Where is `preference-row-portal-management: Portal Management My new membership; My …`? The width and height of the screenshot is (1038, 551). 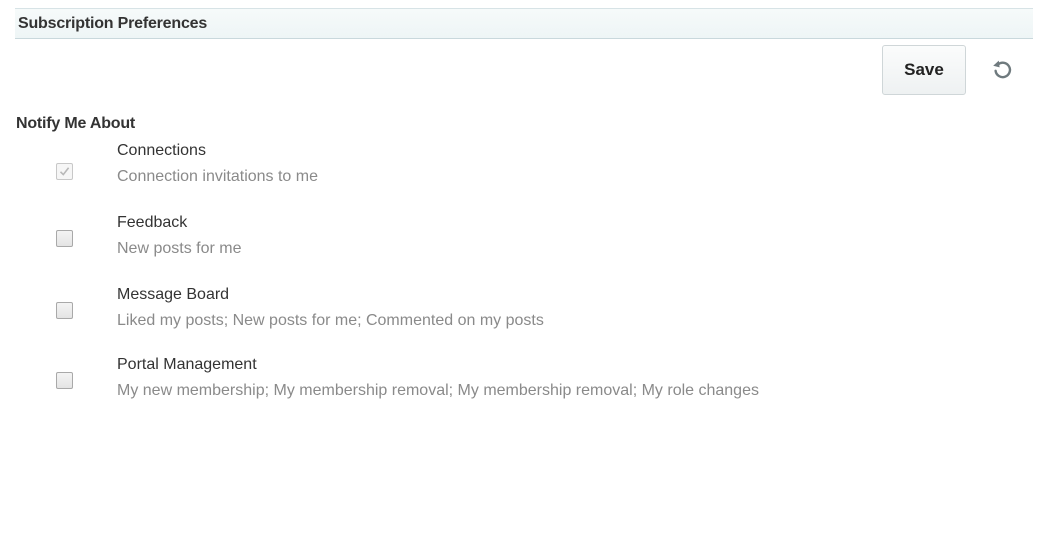
preference-row-portal-management: Portal Management My new membership; My … is located at coordinates (519, 383).